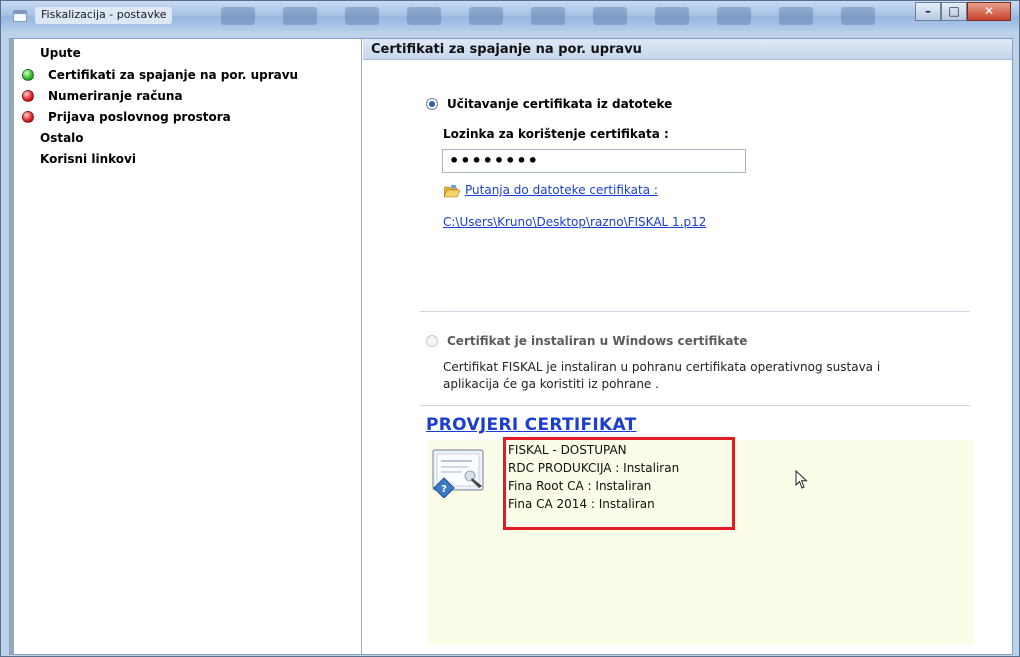 This screenshot has width=1020, height=657. What do you see at coordinates (561, 190) in the screenshot?
I see `certificate-path-link: Putanja do datoteke certifikata :` at bounding box center [561, 190].